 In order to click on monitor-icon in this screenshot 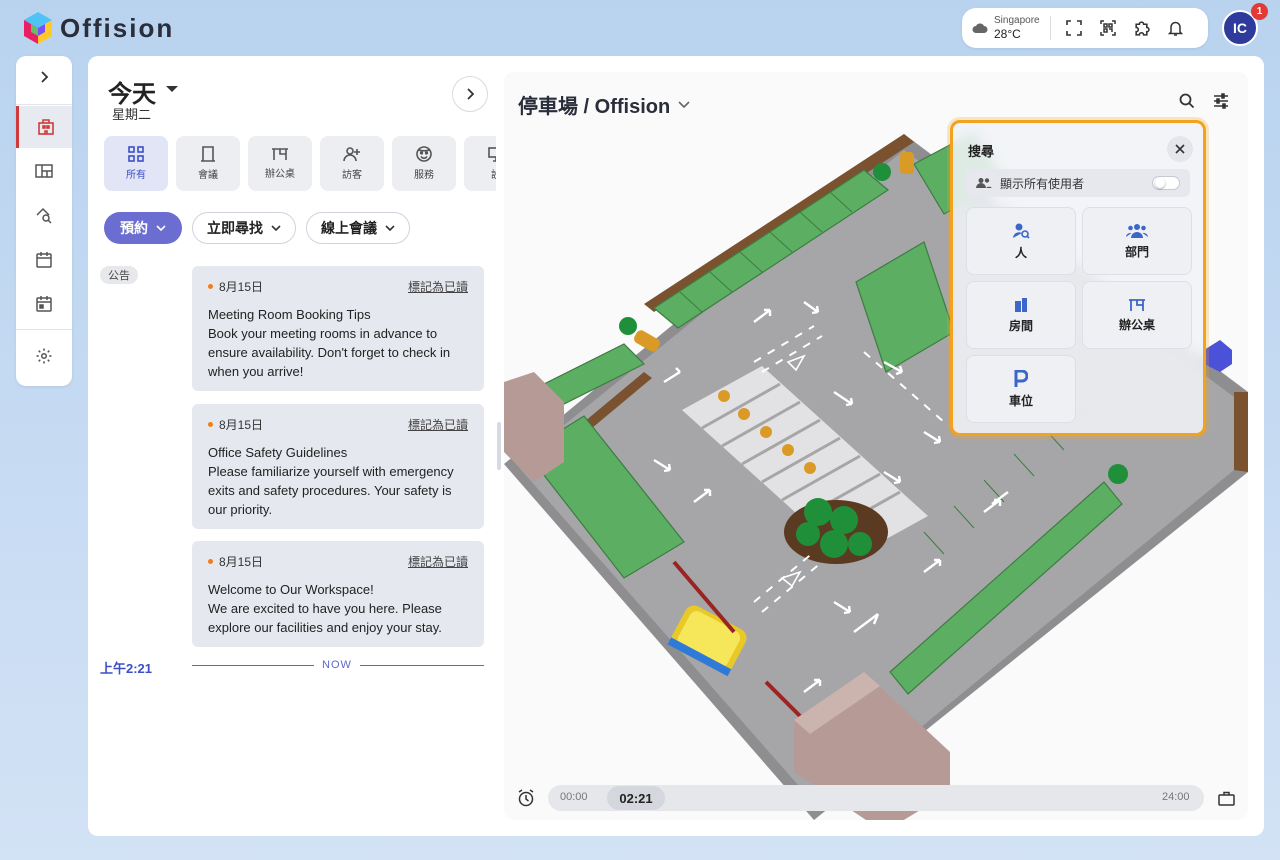, I will do `click(492, 154)`.